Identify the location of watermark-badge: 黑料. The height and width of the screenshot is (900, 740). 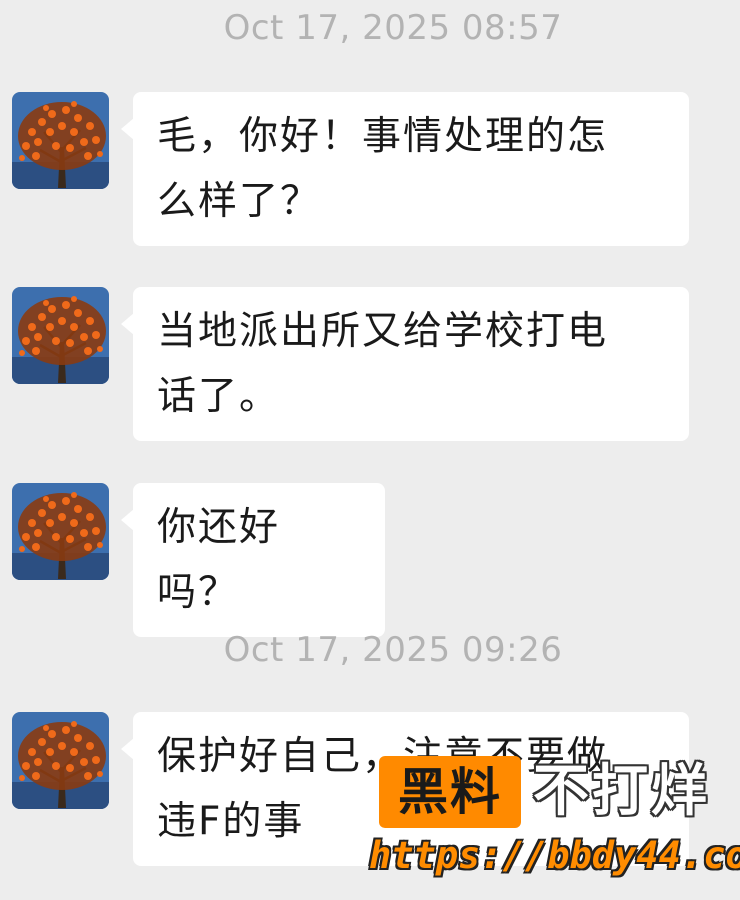
(450, 792).